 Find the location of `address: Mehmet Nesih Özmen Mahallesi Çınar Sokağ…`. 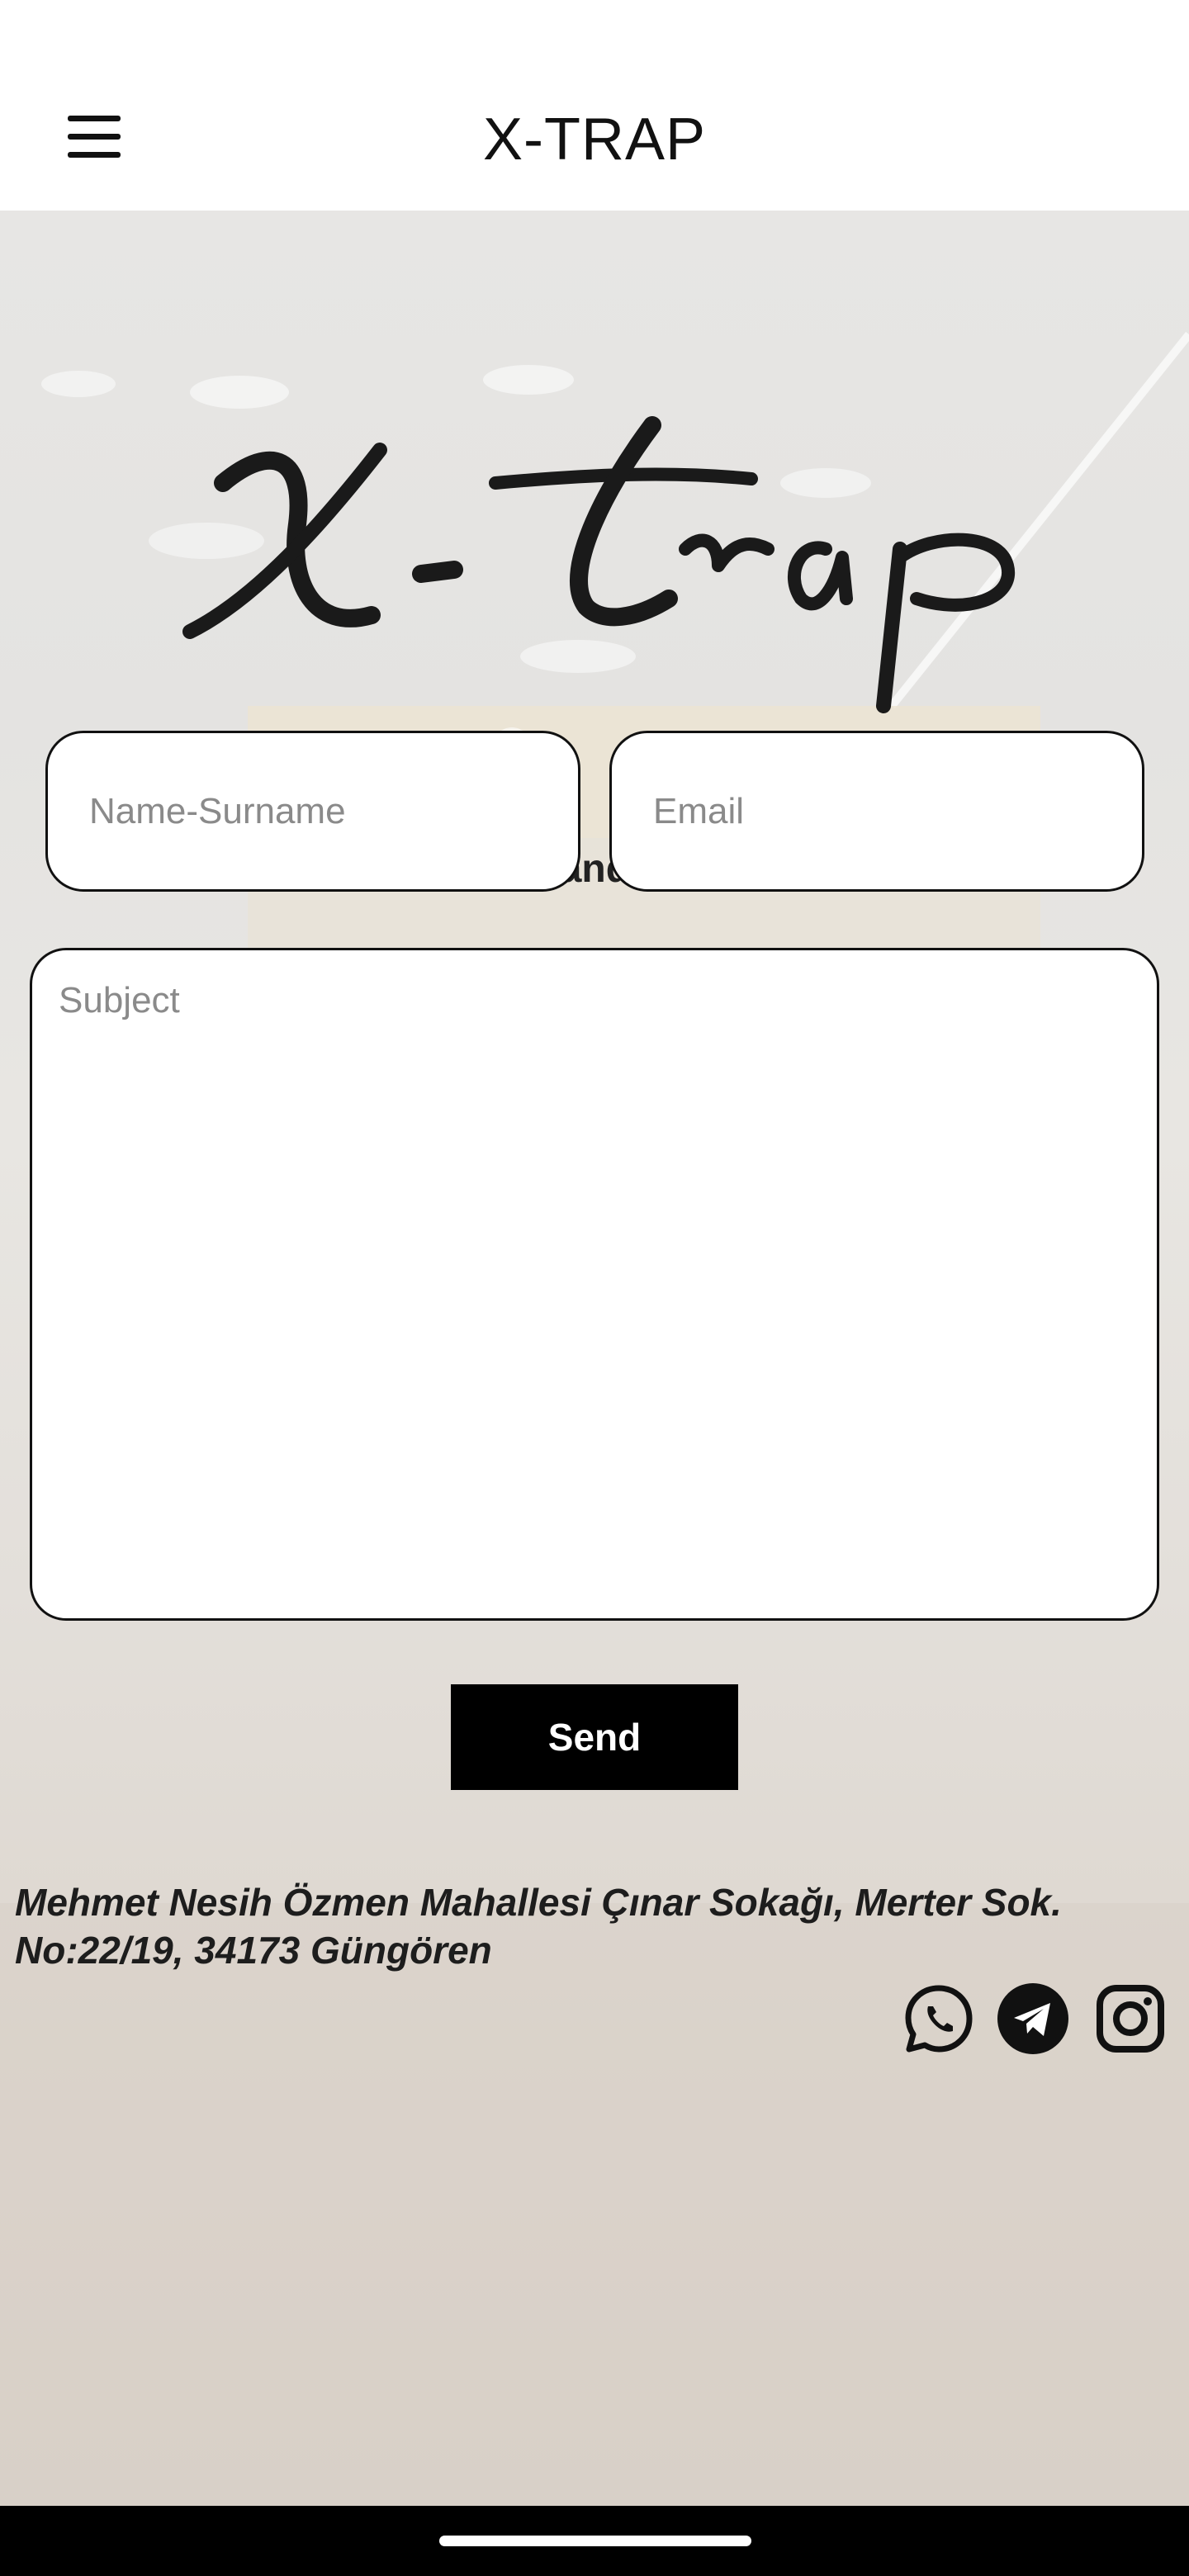

address: Mehmet Nesih Özmen Mahallesi Çınar Sokağ… is located at coordinates (584, 1926).